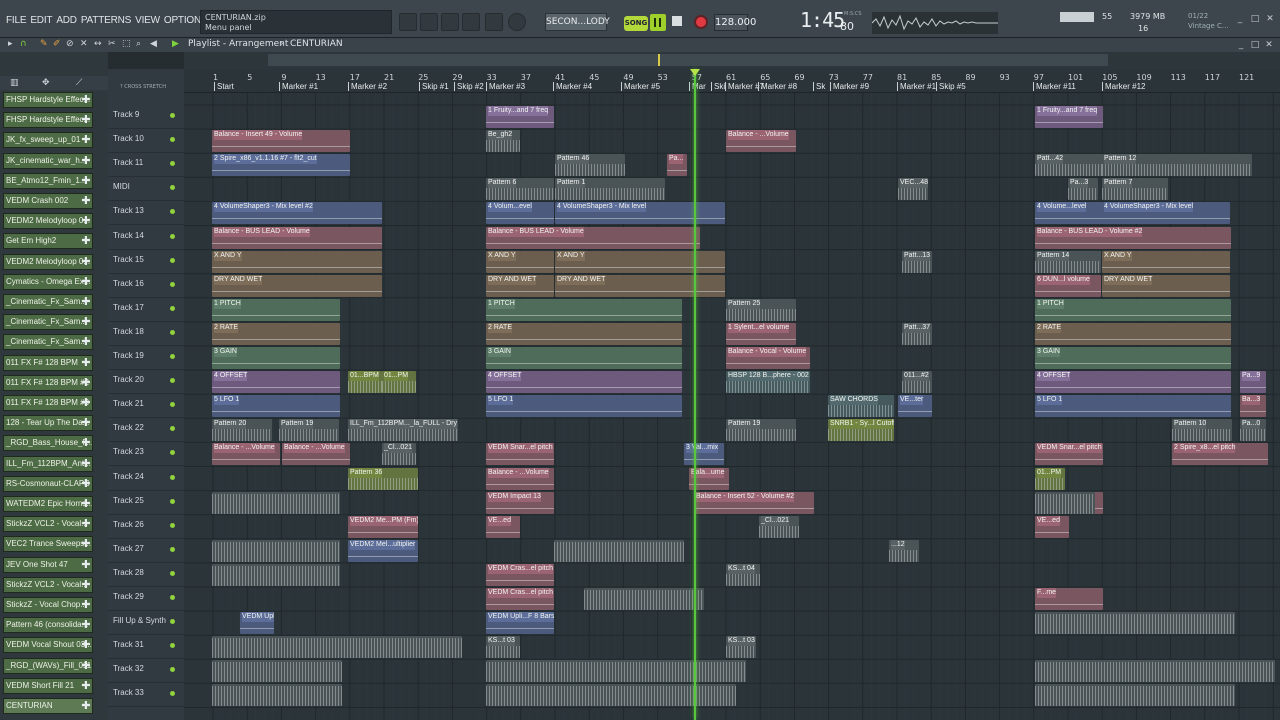 This screenshot has height=720, width=1280. I want to click on track-header: Track 33, so click(146, 695).